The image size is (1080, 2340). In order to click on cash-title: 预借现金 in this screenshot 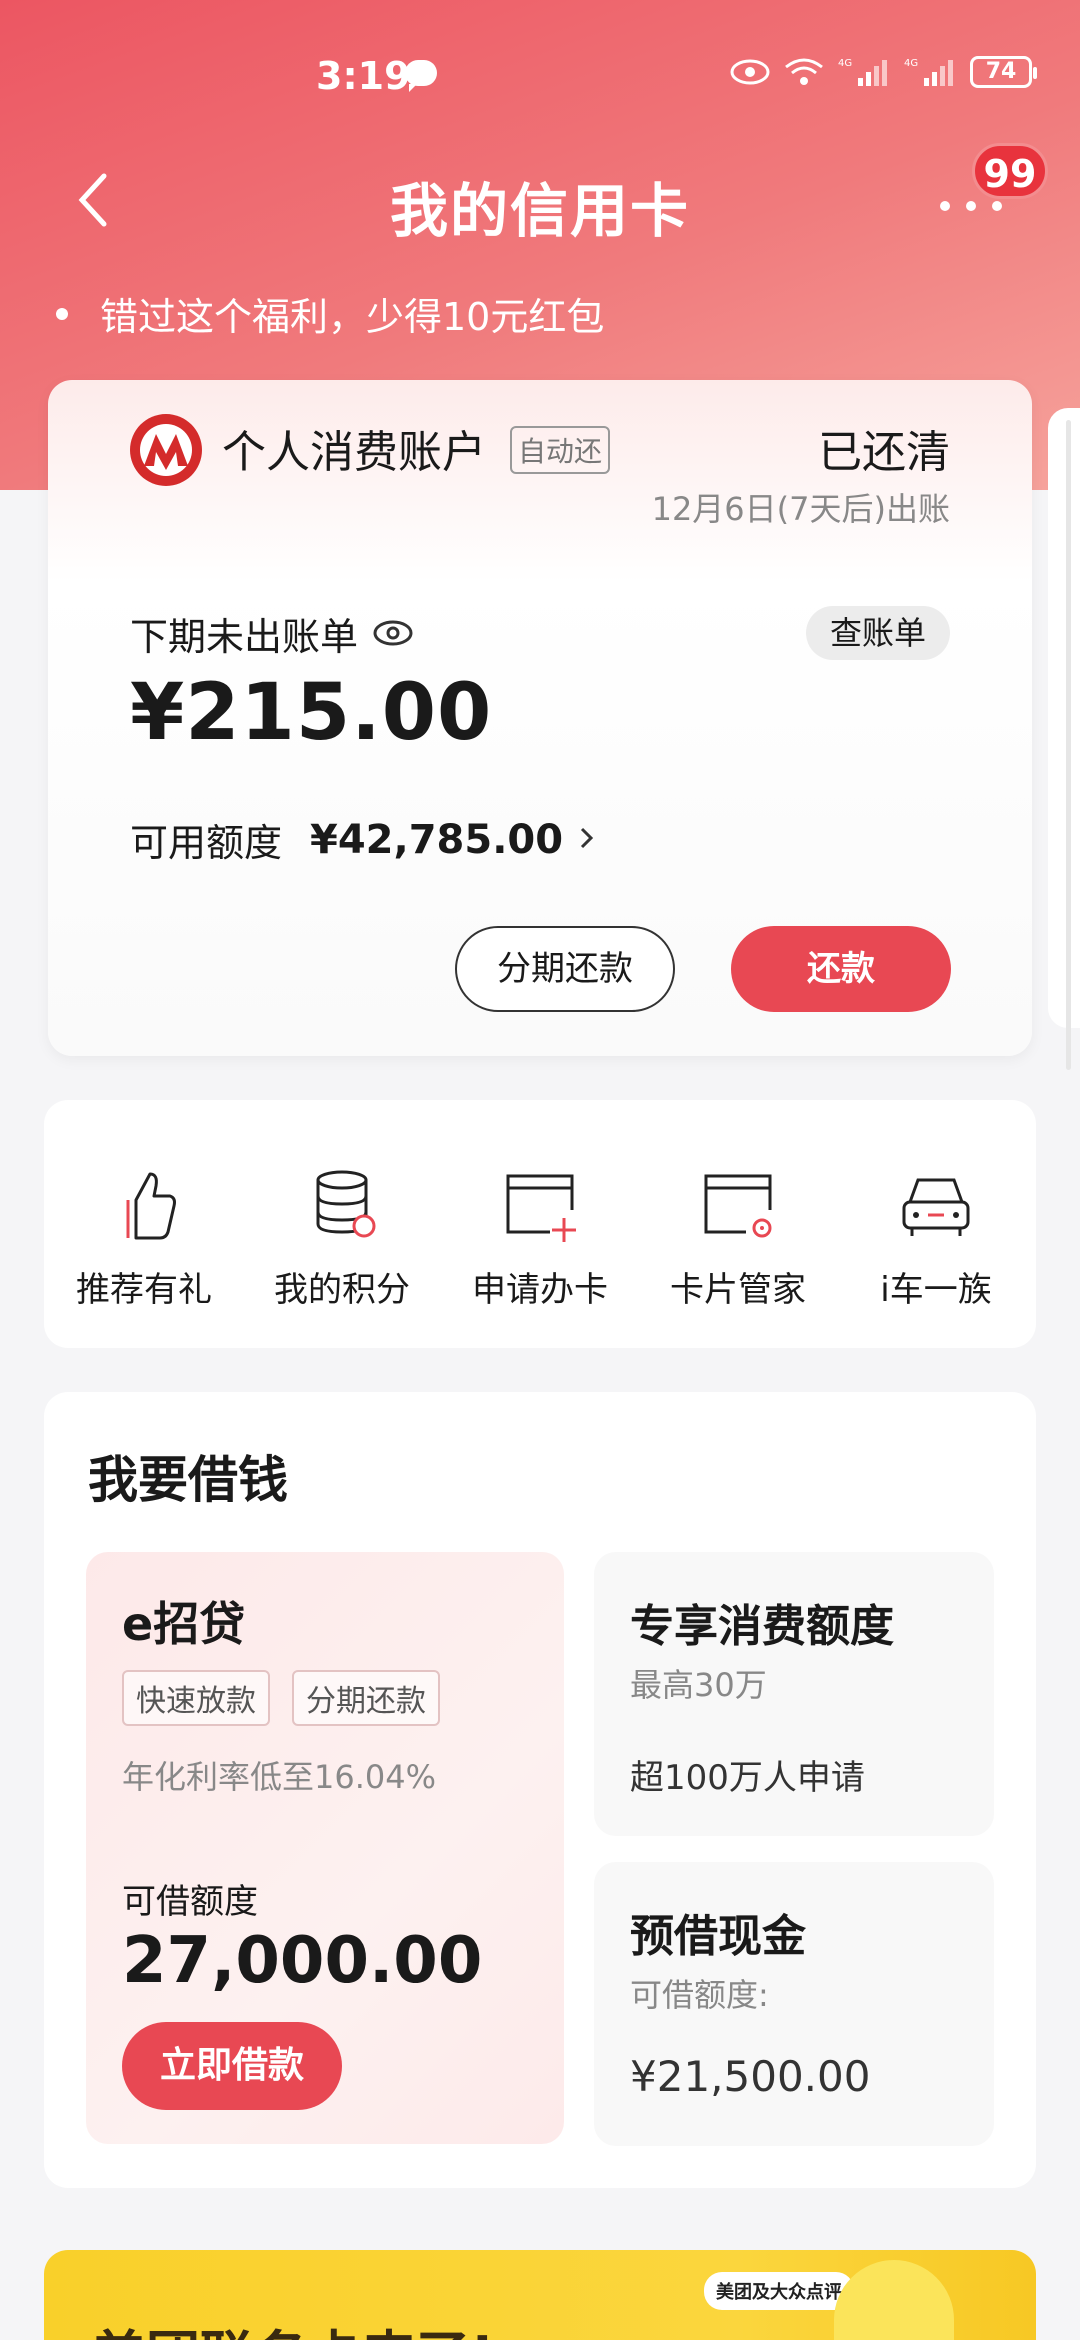, I will do `click(718, 1936)`.